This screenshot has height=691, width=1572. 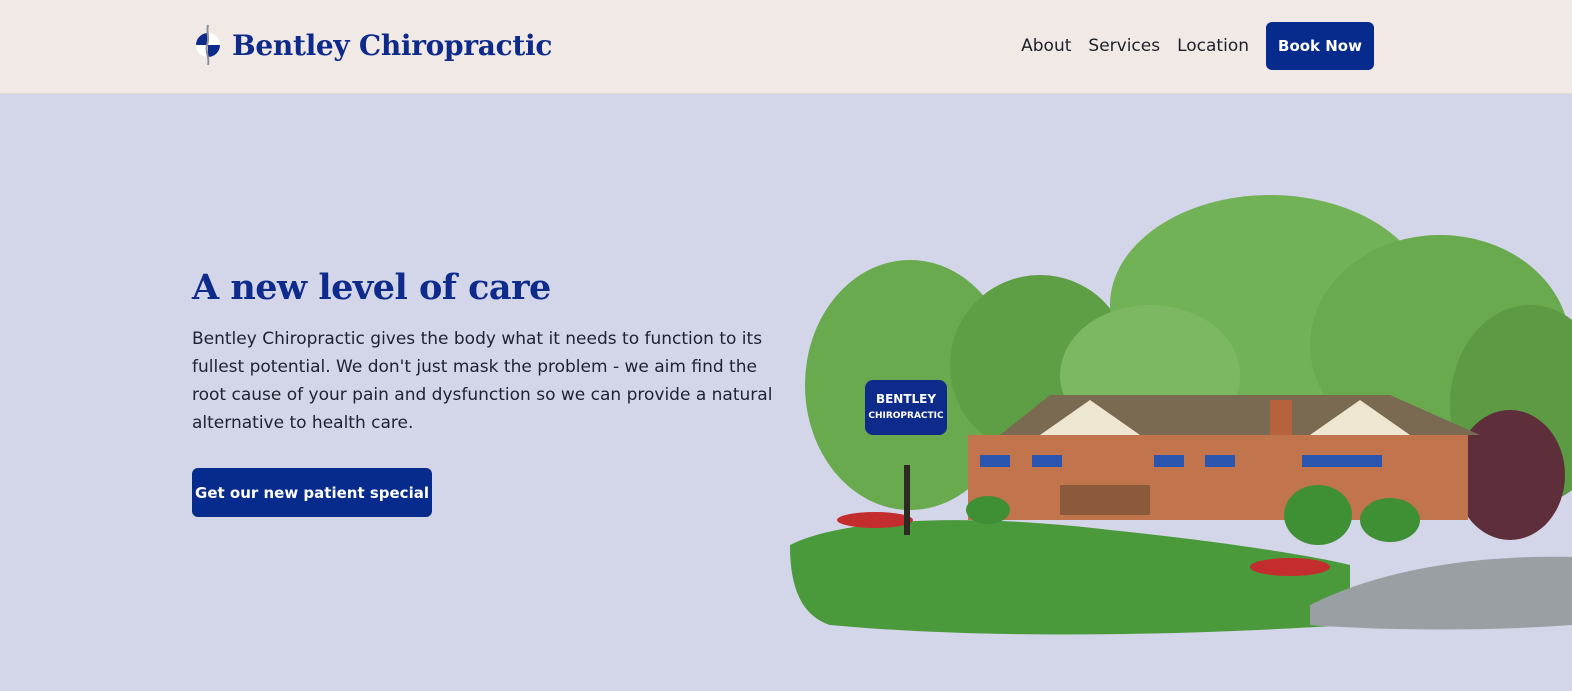 I want to click on nav-services-link: Services, so click(x=1124, y=46).